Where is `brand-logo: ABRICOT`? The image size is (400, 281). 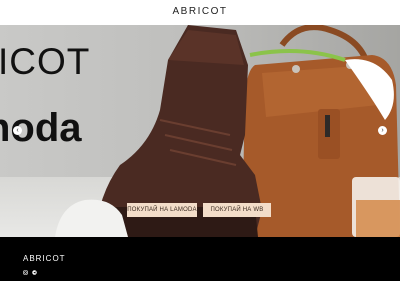
brand-logo: ABRICOT is located at coordinates (200, 11).